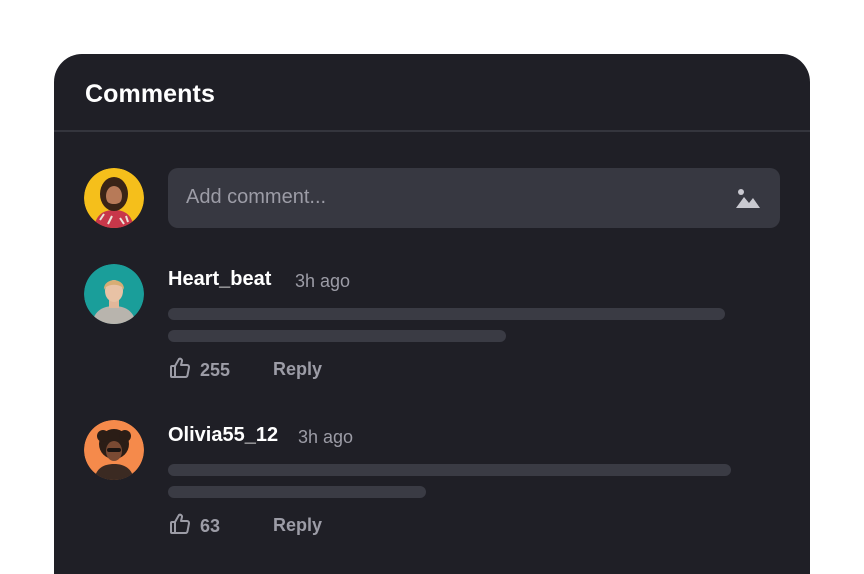 Image resolution: width=864 pixels, height=574 pixels. I want to click on panel-header: Comments, so click(432, 93).